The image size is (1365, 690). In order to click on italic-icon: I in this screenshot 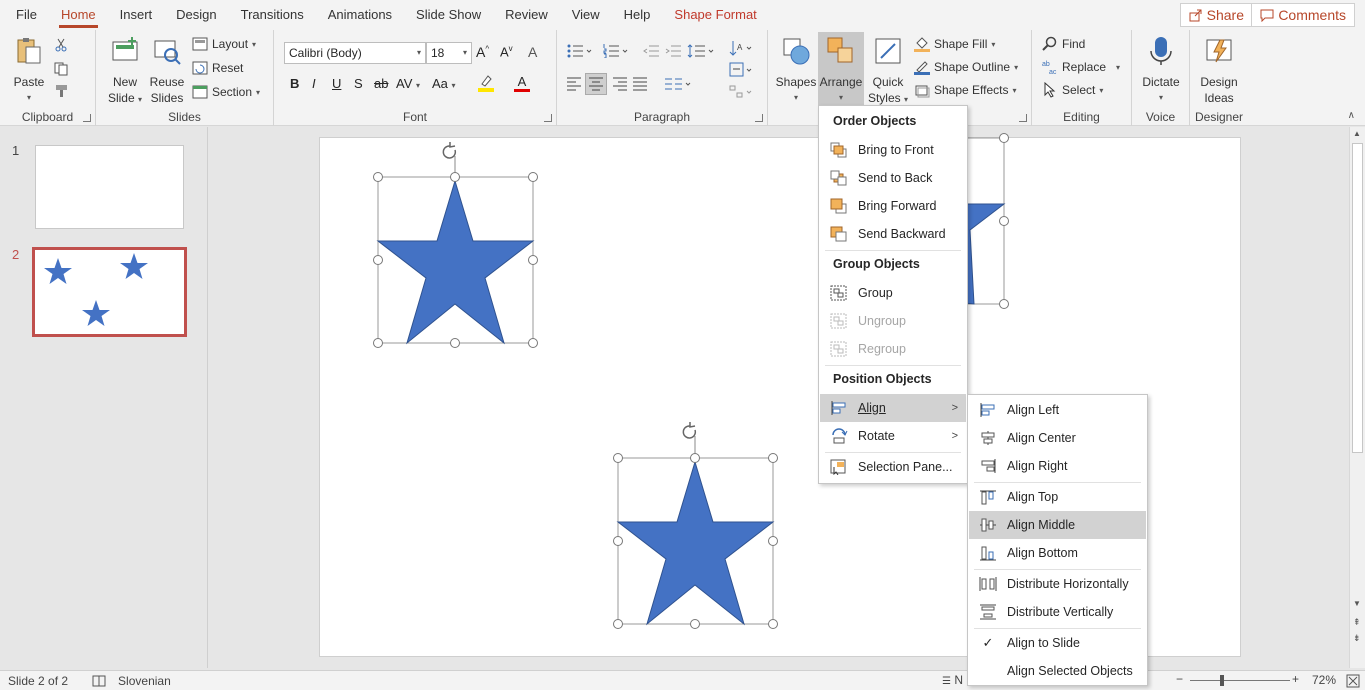, I will do `click(314, 83)`.